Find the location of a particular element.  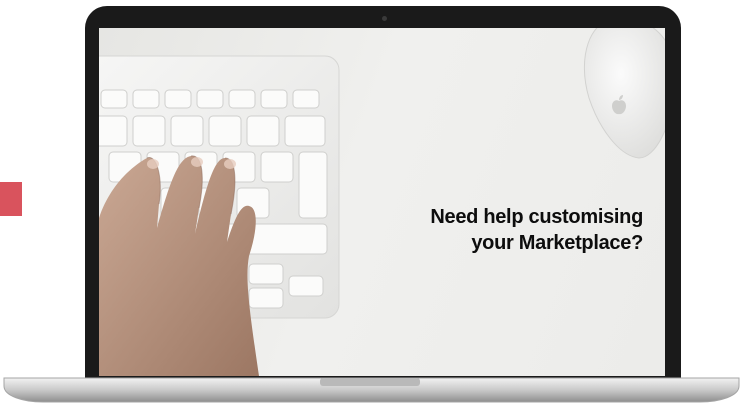

hand is located at coordinates (179, 265).